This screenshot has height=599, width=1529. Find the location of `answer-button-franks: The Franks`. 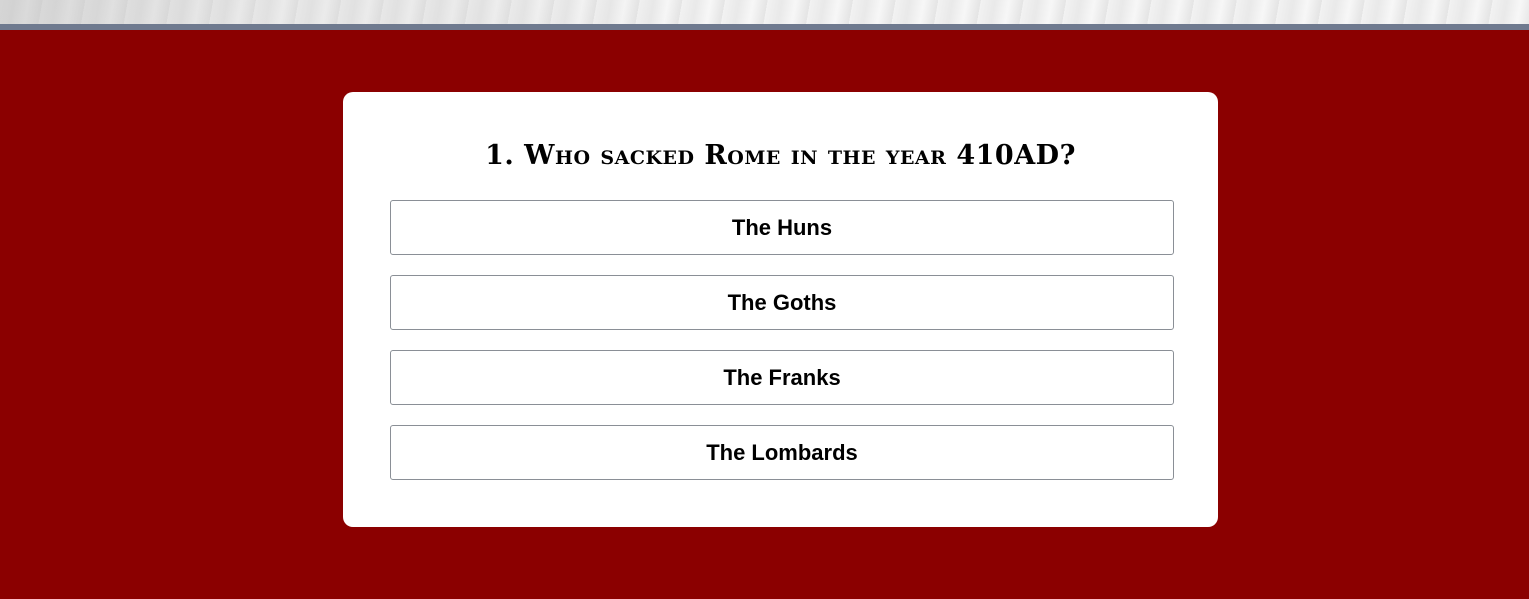

answer-button-franks: The Franks is located at coordinates (782, 377).